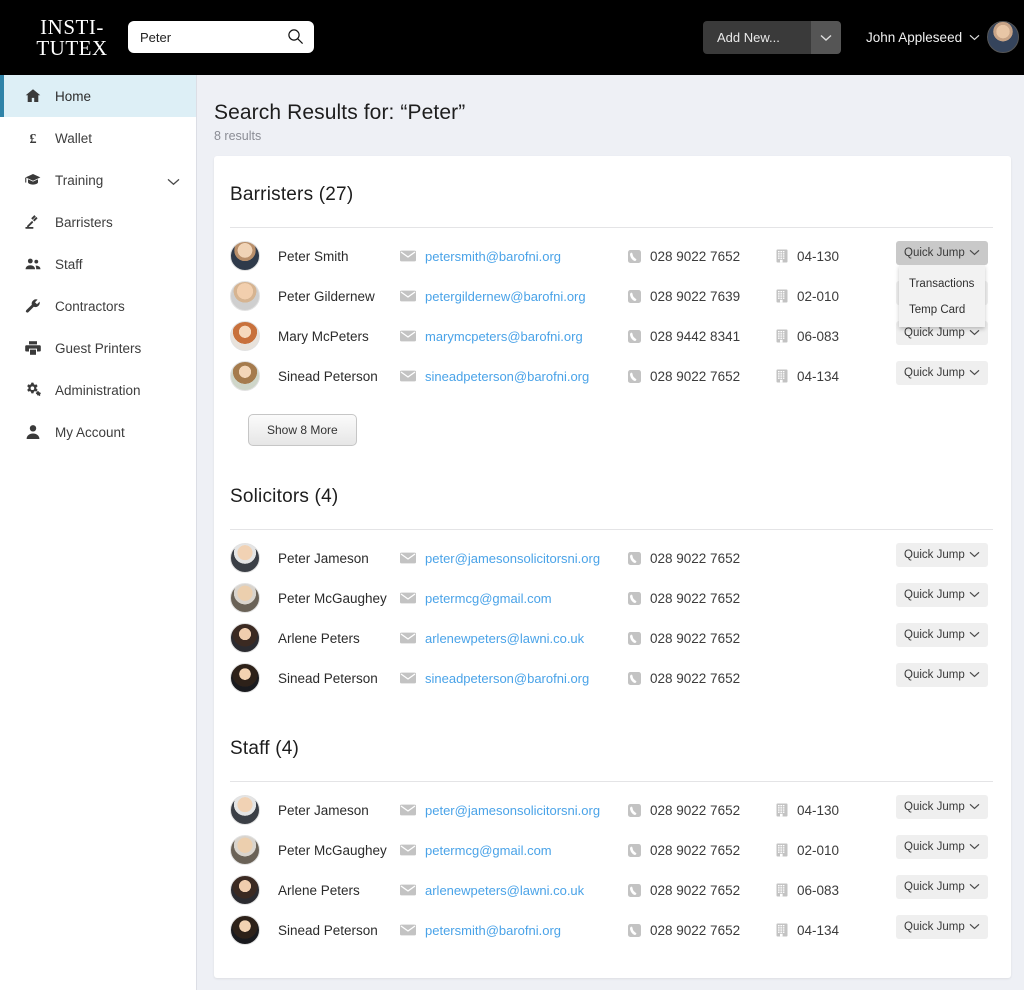 The image size is (1024, 990). I want to click on avatar-cell, so click(254, 678).